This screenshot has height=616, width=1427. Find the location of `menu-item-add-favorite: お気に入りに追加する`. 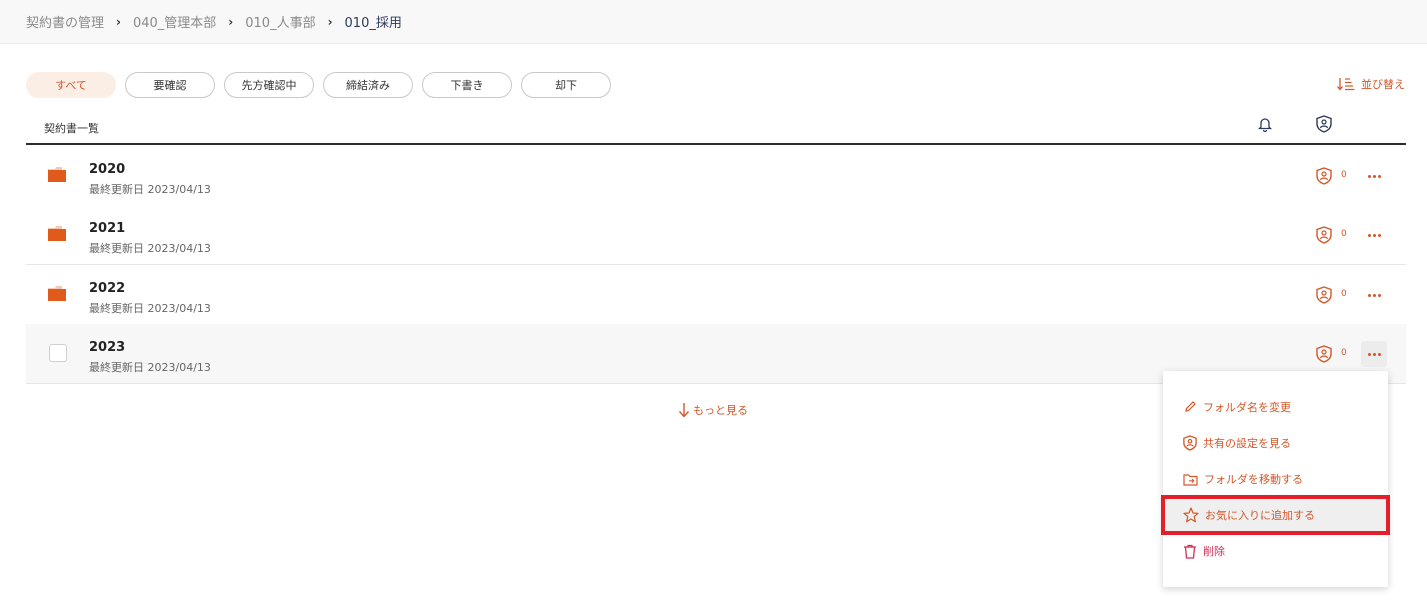

menu-item-add-favorite: お気に入りに追加する is located at coordinates (1275, 515).